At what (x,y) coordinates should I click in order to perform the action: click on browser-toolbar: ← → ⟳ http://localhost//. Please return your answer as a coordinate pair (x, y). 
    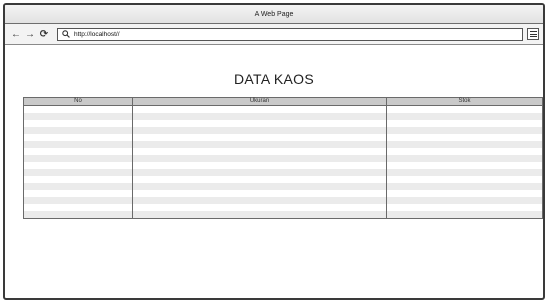
    Looking at the image, I should click on (274, 34).